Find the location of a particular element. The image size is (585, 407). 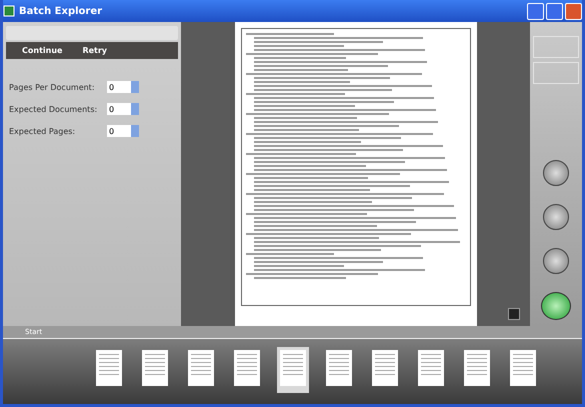

corner-icon is located at coordinates (514, 314).